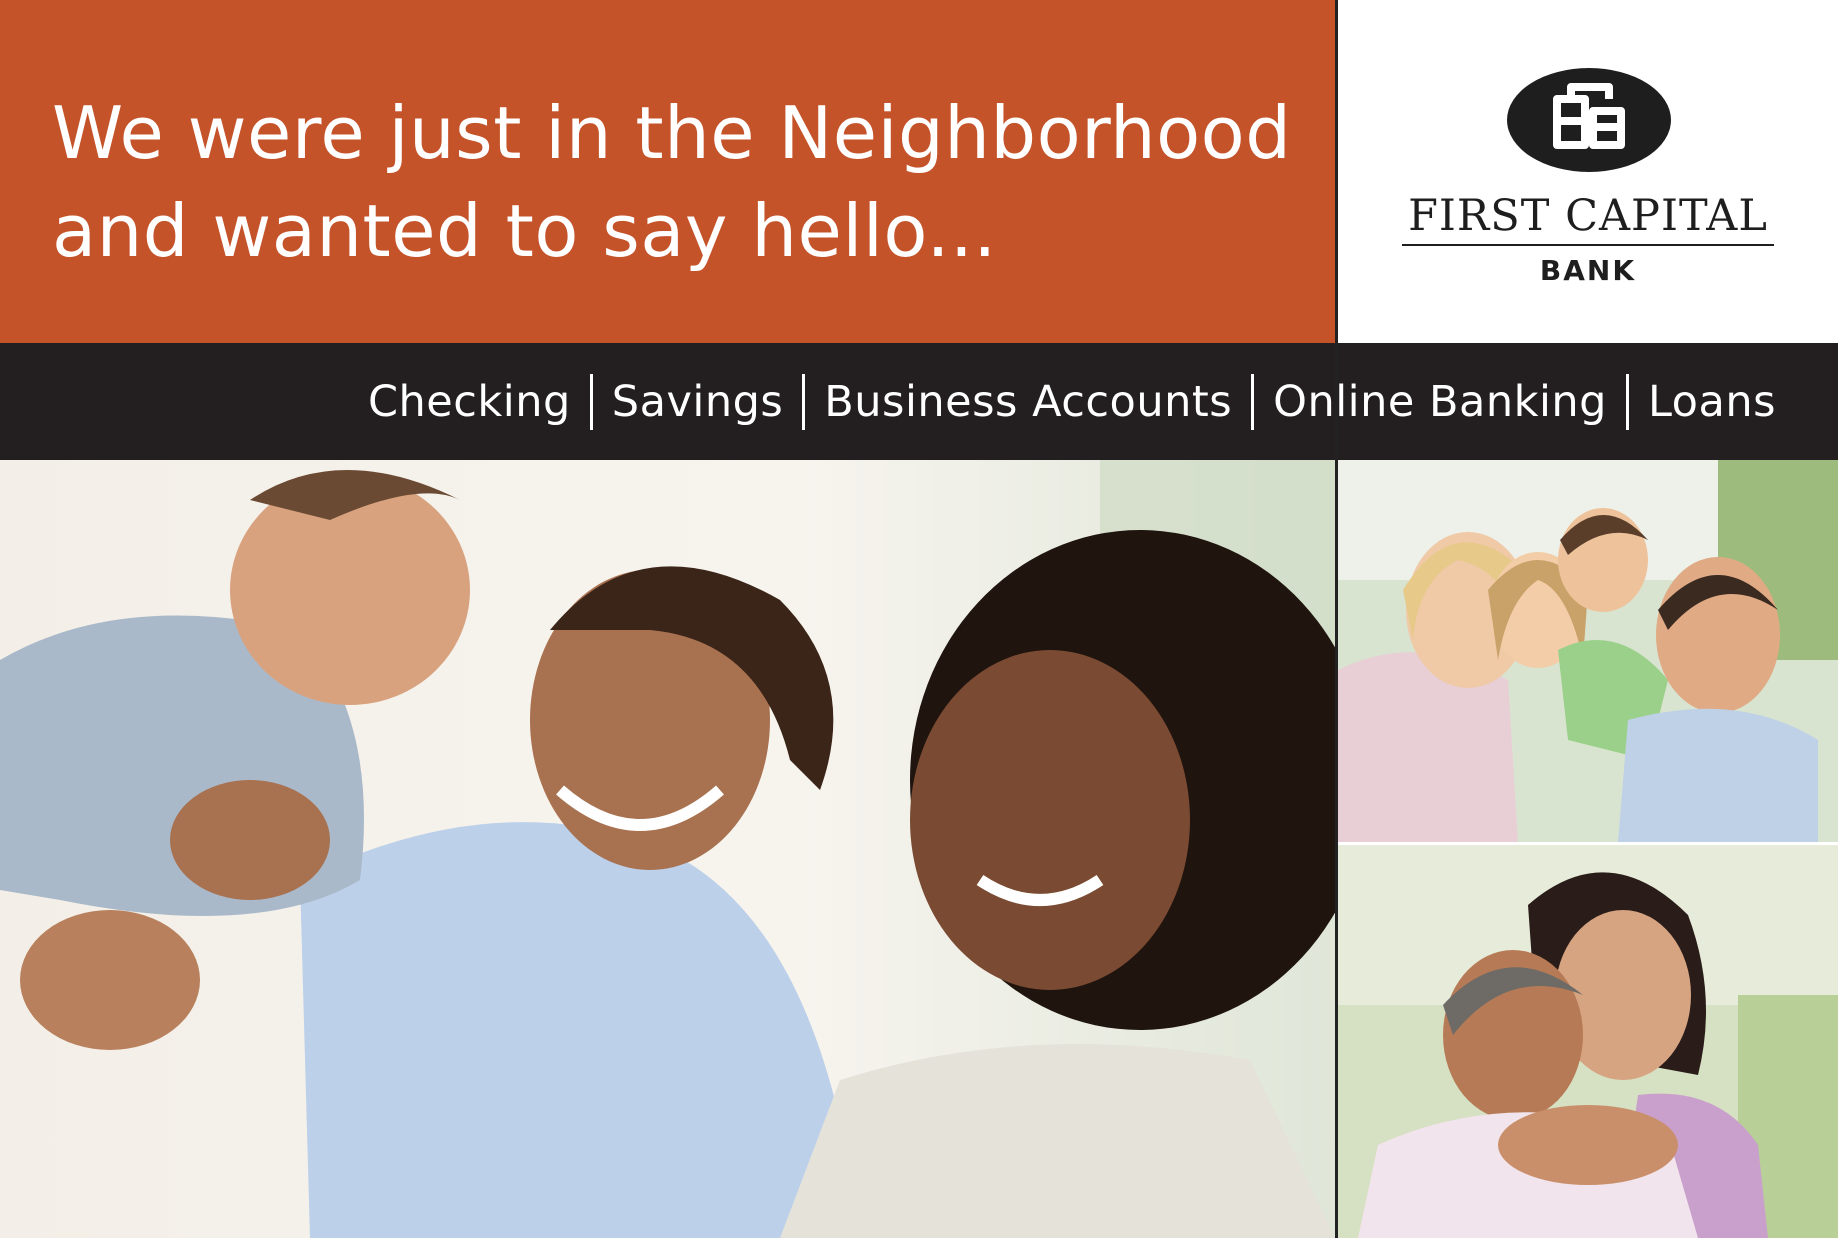  I want to click on service-savings: Savings, so click(697, 401).